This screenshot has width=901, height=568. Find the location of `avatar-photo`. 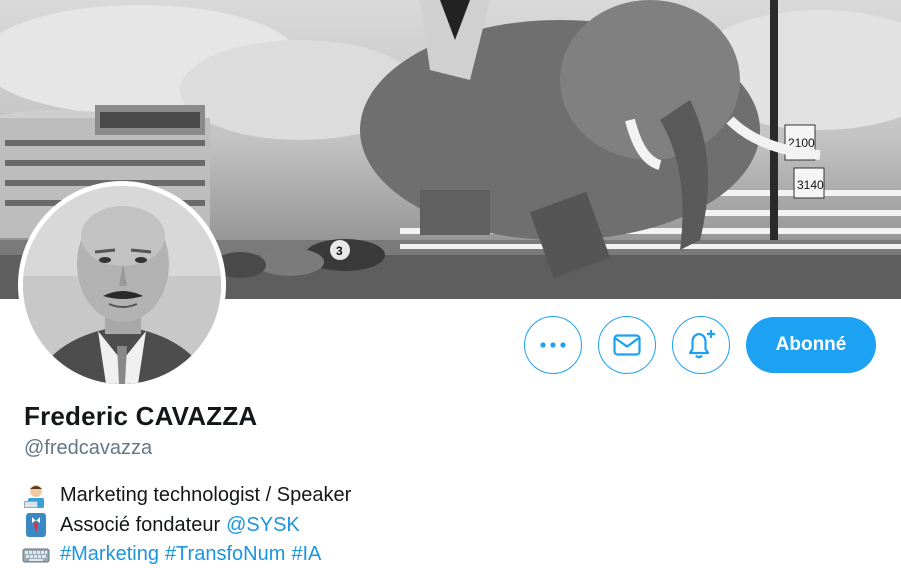

avatar-photo is located at coordinates (122, 285).